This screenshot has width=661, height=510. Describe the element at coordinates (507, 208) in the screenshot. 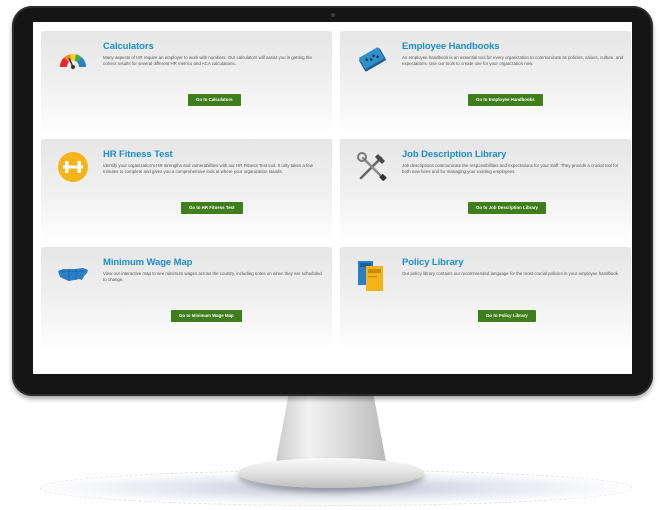

I see `go-to-job-description-library-button: Go to Job Description Library` at that location.